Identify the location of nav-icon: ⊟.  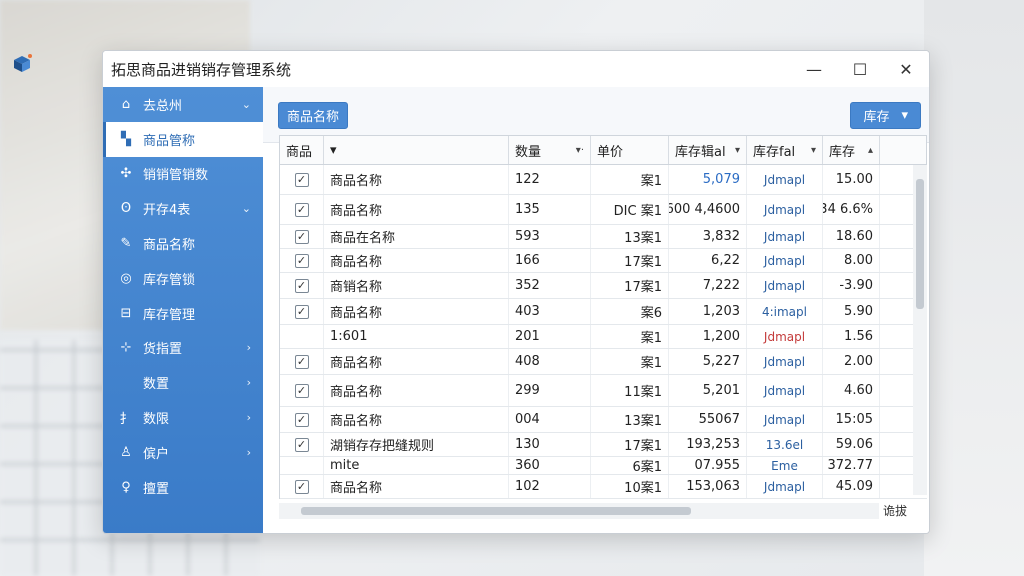
(126, 313).